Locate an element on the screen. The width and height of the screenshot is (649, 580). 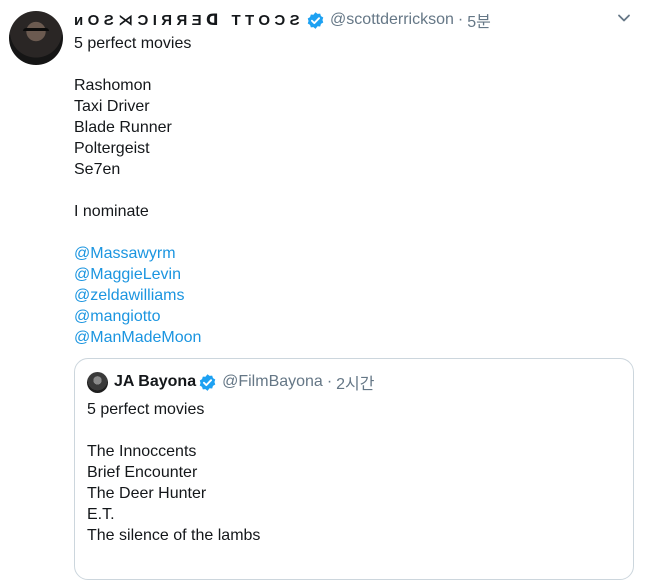
author-display-name: ᴎOƧ⋊ƆIЯЯƎᗡ TTOƆƧ is located at coordinates (189, 20).